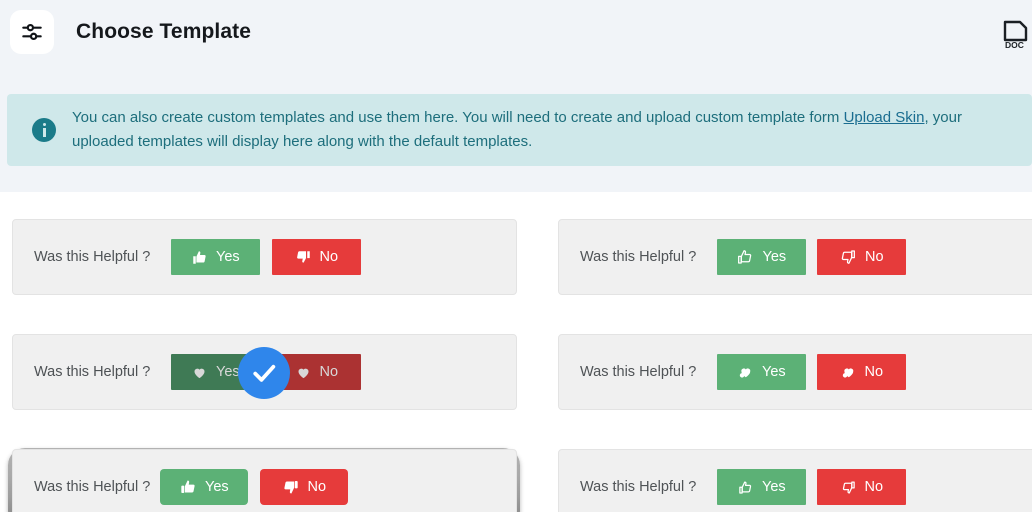 The height and width of the screenshot is (512, 1032). Describe the element at coordinates (848, 257) in the screenshot. I see `thumbs-down-outline-icon` at that location.